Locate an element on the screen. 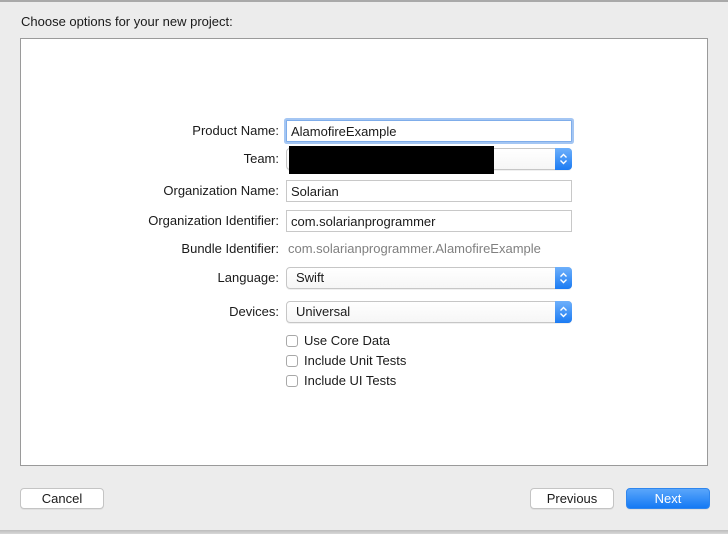  cancel-button: Cancel is located at coordinates (62, 498).